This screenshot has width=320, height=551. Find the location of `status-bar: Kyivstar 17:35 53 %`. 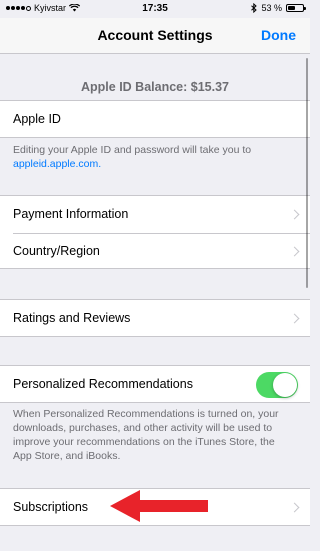

status-bar: Kyivstar 17:35 53 % is located at coordinates (155, 9).